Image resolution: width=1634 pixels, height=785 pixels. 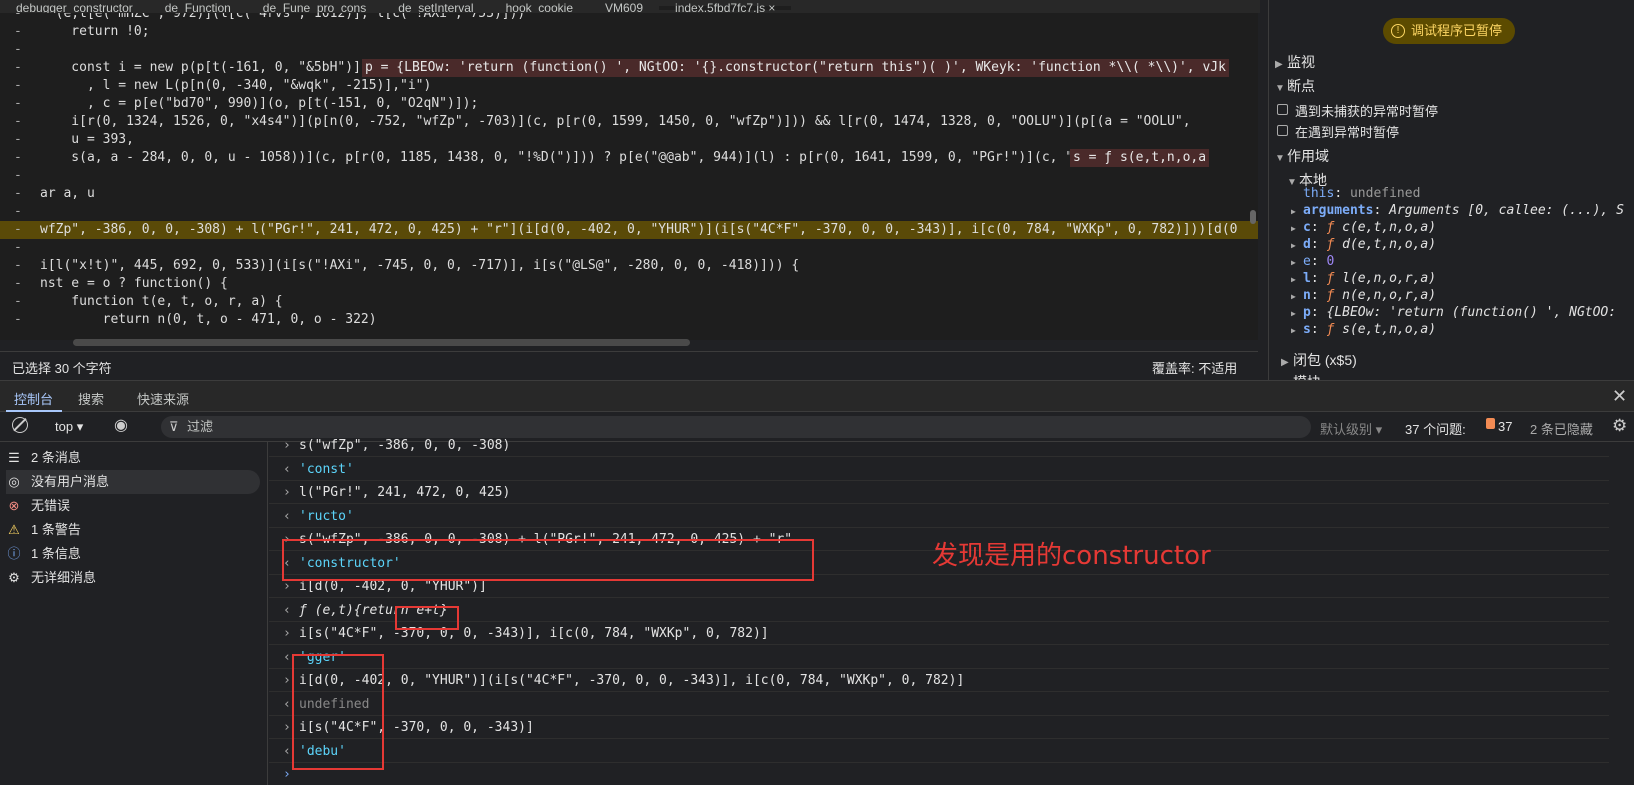 What do you see at coordinates (198, 7) in the screenshot?
I see `editor-tab: de_Function` at bounding box center [198, 7].